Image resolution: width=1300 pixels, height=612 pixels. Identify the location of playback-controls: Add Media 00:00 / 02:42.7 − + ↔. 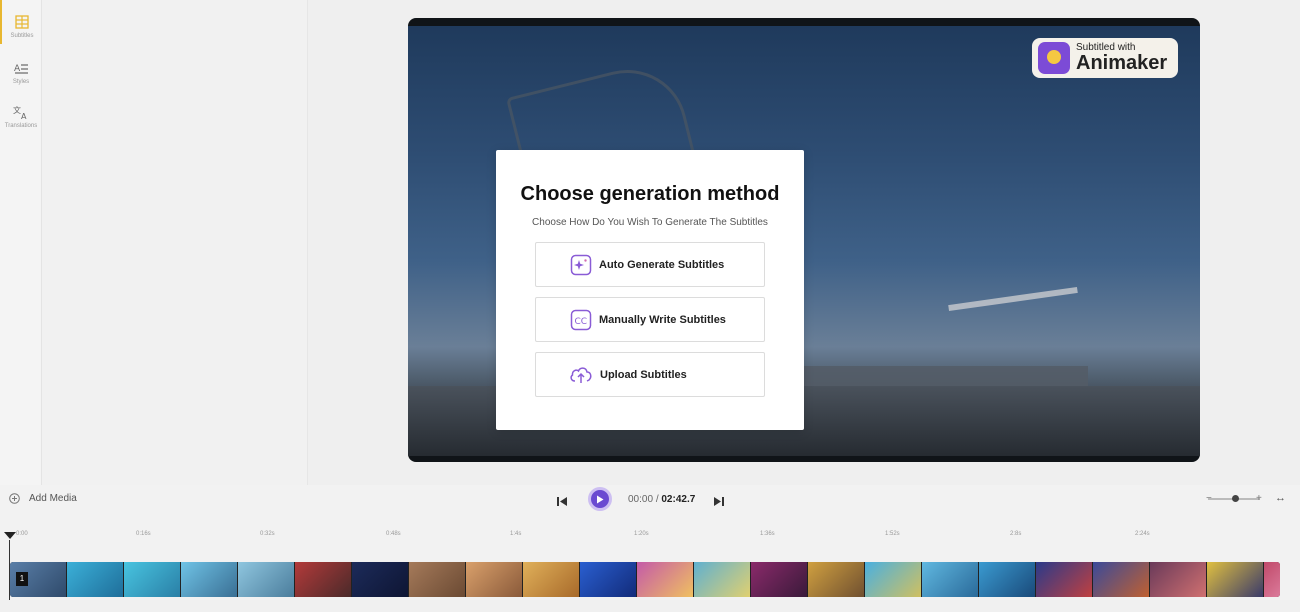
(650, 500).